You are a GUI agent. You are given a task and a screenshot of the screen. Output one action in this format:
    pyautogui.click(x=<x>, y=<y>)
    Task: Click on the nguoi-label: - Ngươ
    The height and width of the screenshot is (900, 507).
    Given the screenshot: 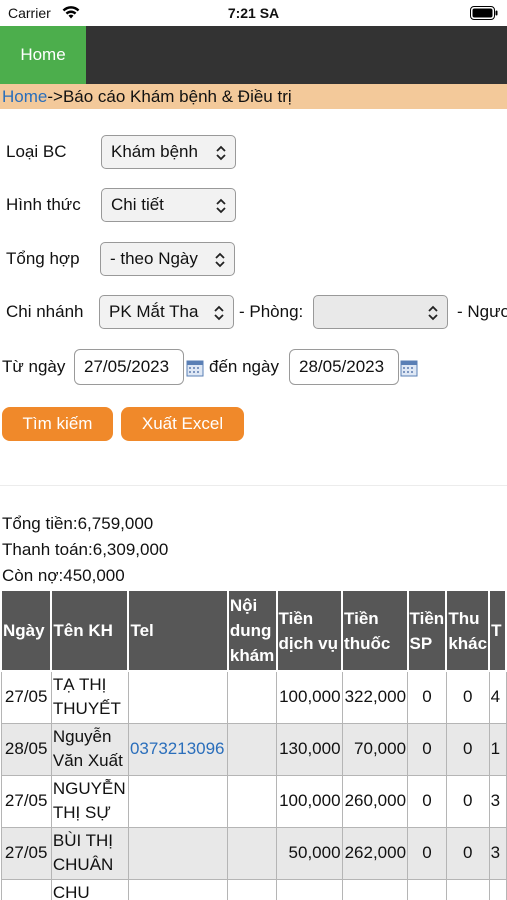 What is the action you would take?
    pyautogui.click(x=482, y=311)
    